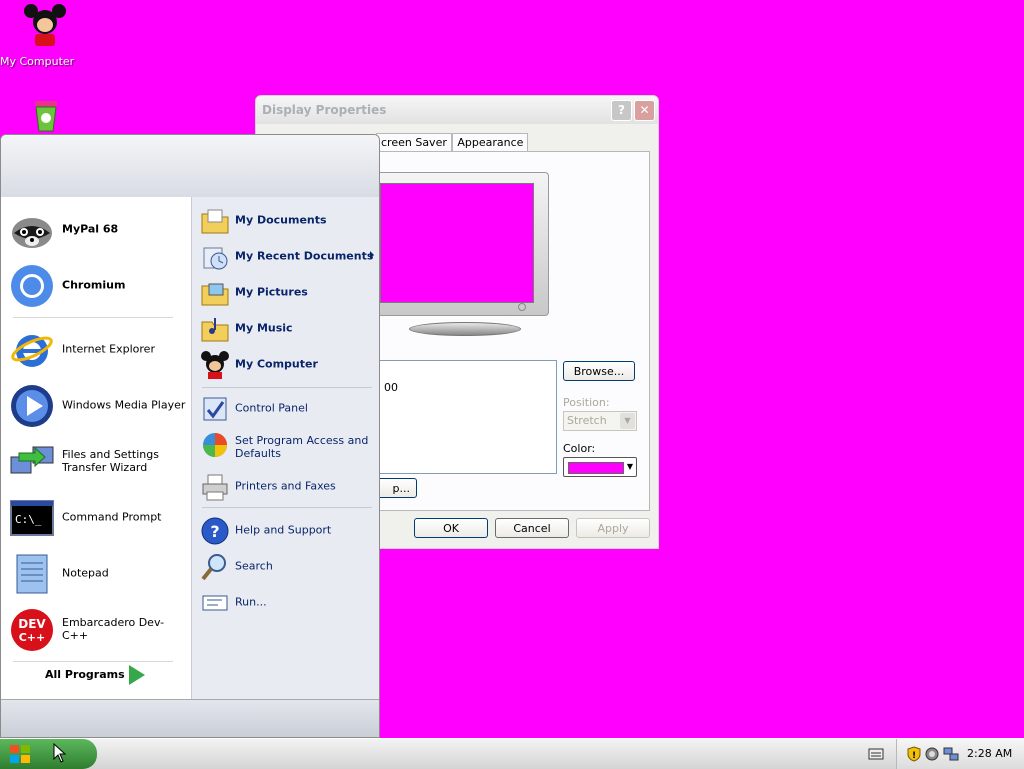 The height and width of the screenshot is (769, 1024). Describe the element at coordinates (522, 307) in the screenshot. I see `power-led-icon` at that location.